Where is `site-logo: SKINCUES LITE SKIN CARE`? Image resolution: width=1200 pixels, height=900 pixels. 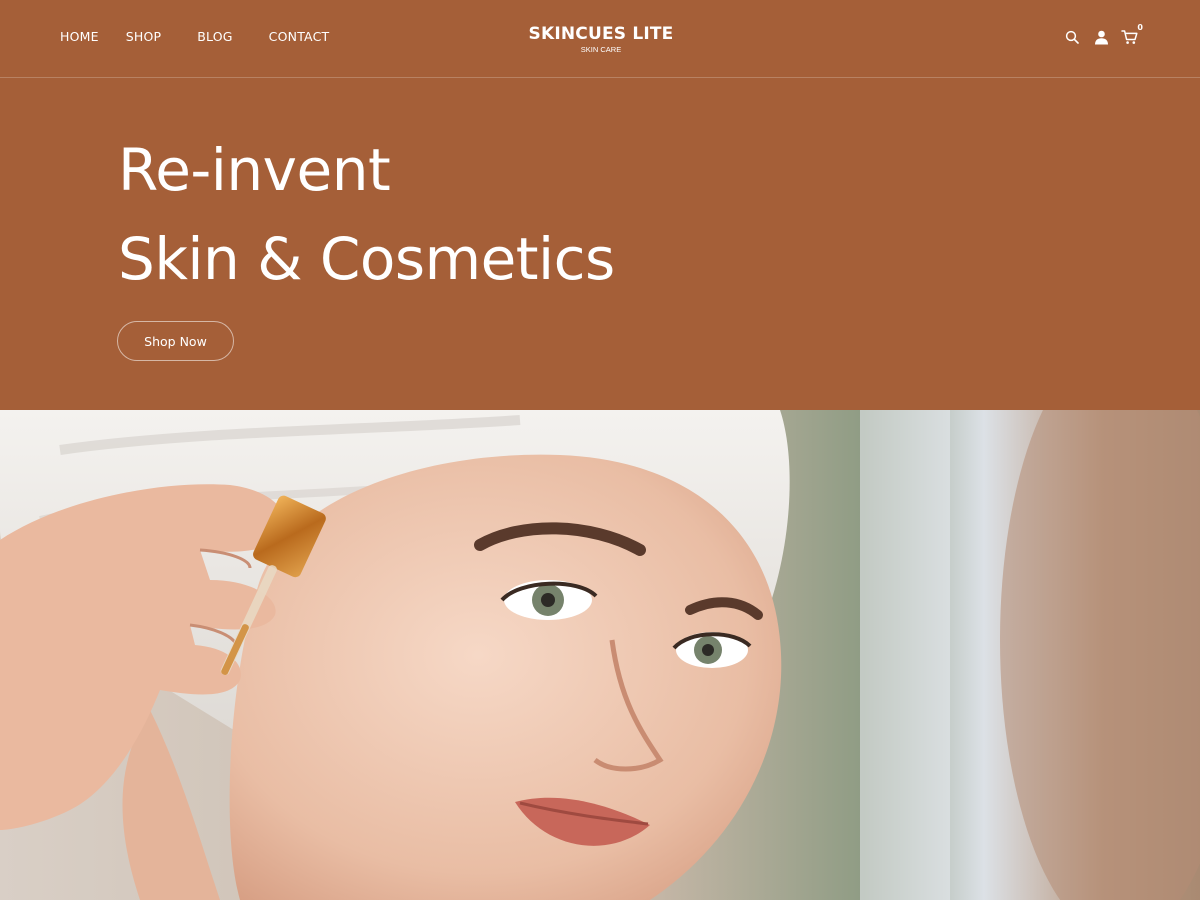 site-logo: SKINCUES LITE SKIN CARE is located at coordinates (601, 39).